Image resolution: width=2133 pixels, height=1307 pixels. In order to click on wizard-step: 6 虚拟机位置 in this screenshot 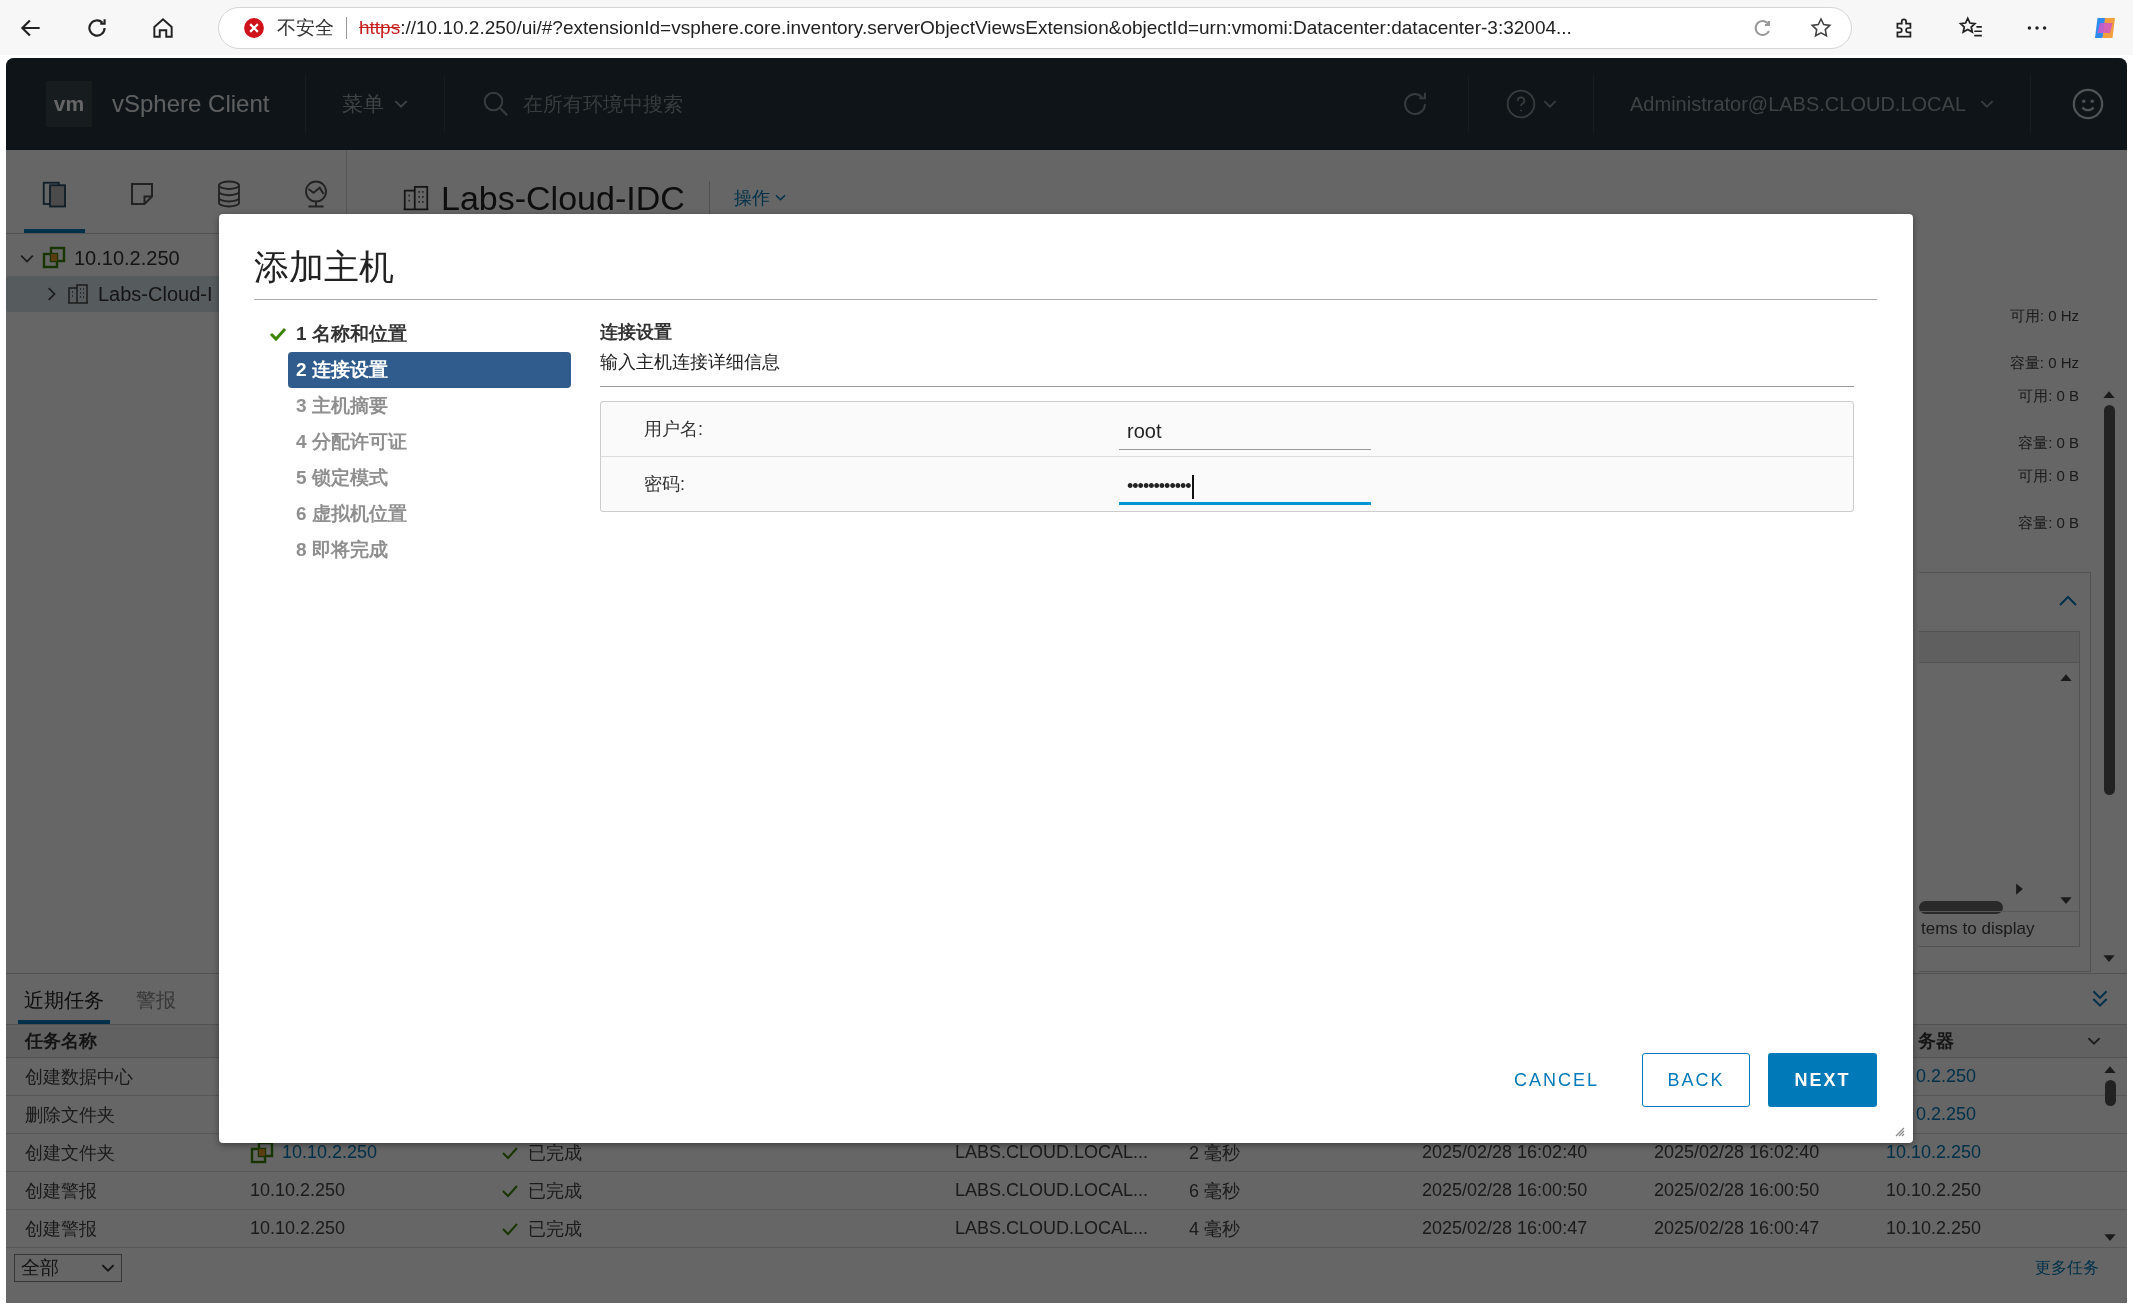, I will do `click(433, 514)`.